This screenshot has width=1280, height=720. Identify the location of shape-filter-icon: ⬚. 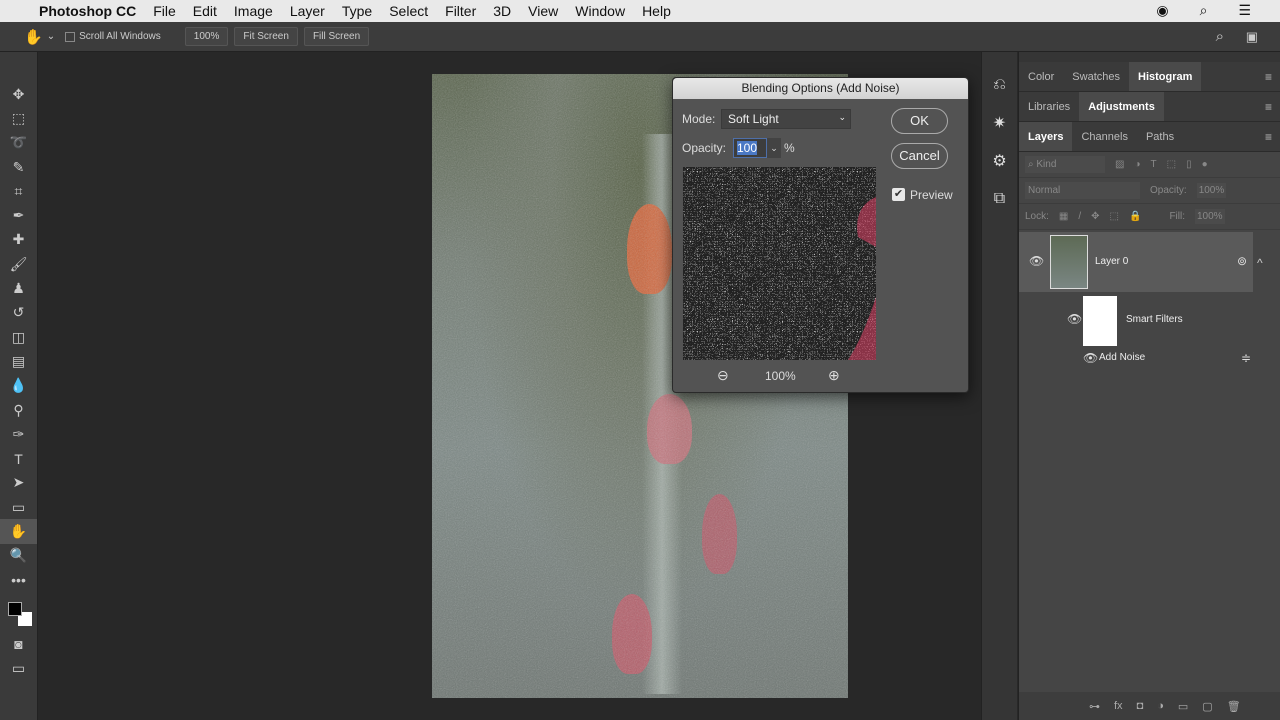
(1171, 164).